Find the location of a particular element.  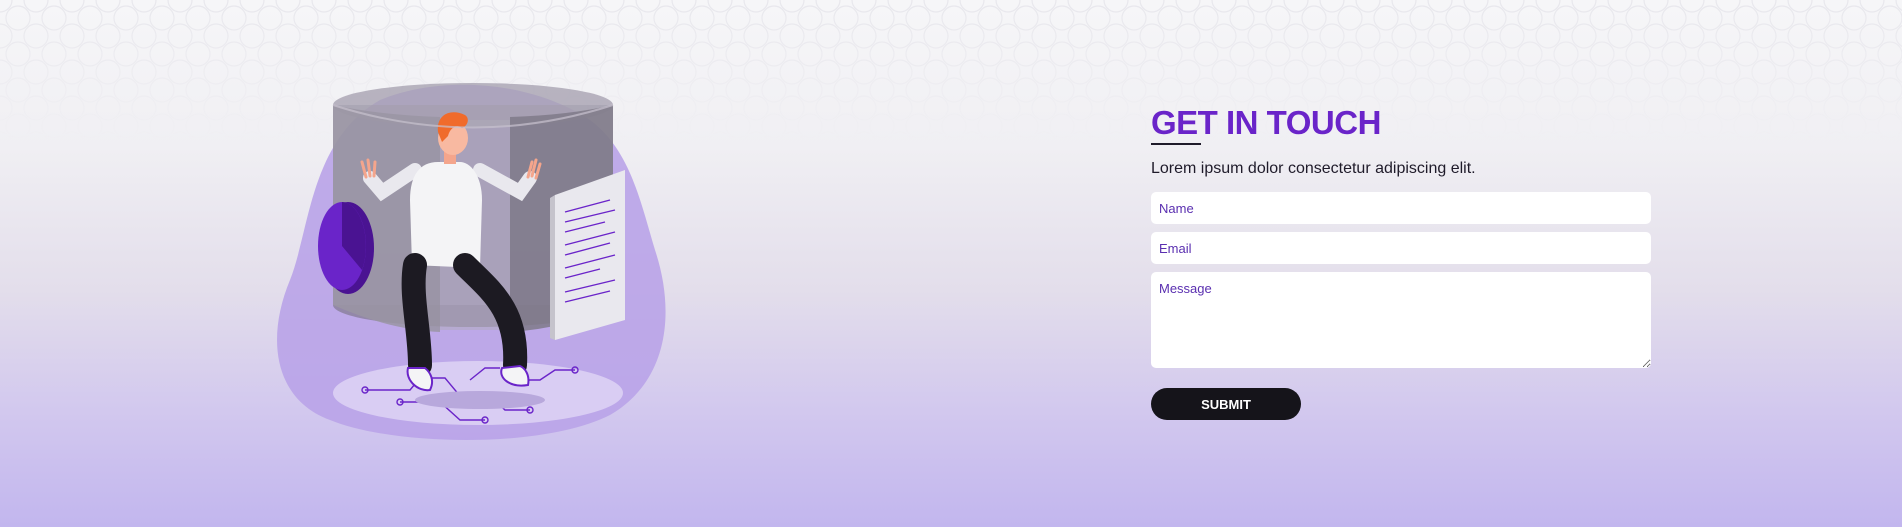

document-panel is located at coordinates (587, 255).